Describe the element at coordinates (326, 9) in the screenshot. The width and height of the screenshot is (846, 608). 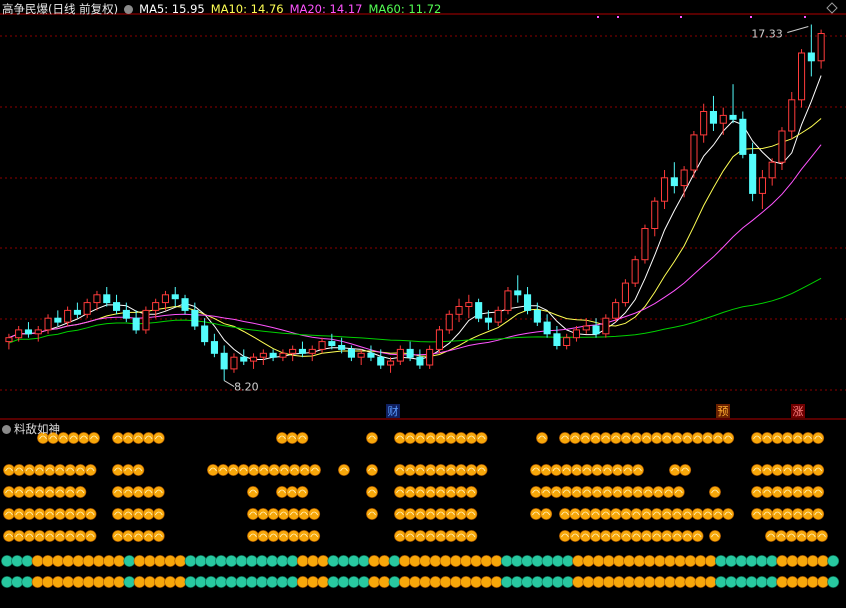
I see `ma20-label: MA20: 14.17` at that location.